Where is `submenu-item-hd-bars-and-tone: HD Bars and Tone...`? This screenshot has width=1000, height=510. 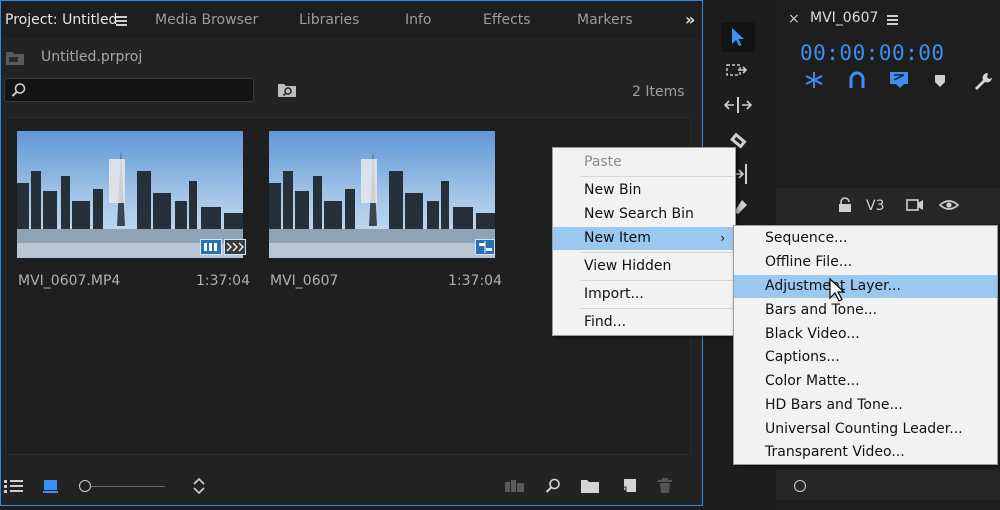
submenu-item-hd-bars-and-tone: HD Bars and Tone... is located at coordinates (865, 405).